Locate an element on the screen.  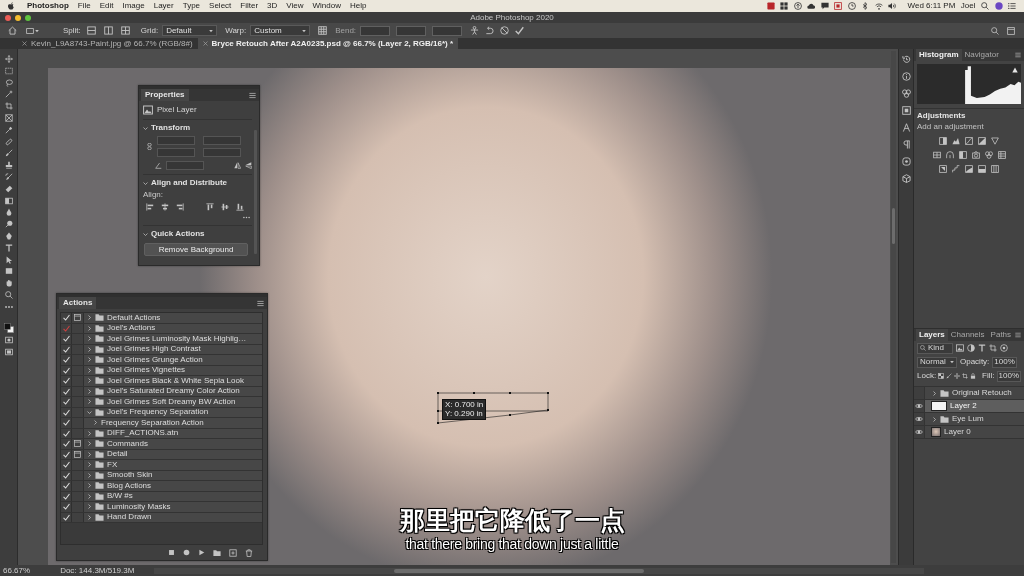
circle-arrow-icon is located at coordinates (797, 6).